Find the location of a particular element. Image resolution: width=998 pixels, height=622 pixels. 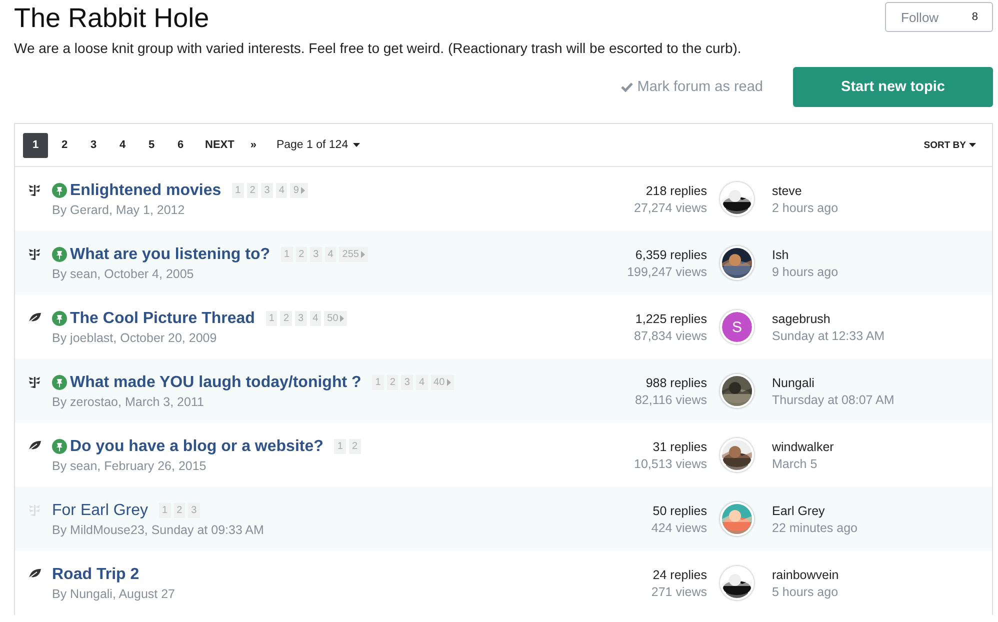

reply-count: 31 replies is located at coordinates (679, 447).